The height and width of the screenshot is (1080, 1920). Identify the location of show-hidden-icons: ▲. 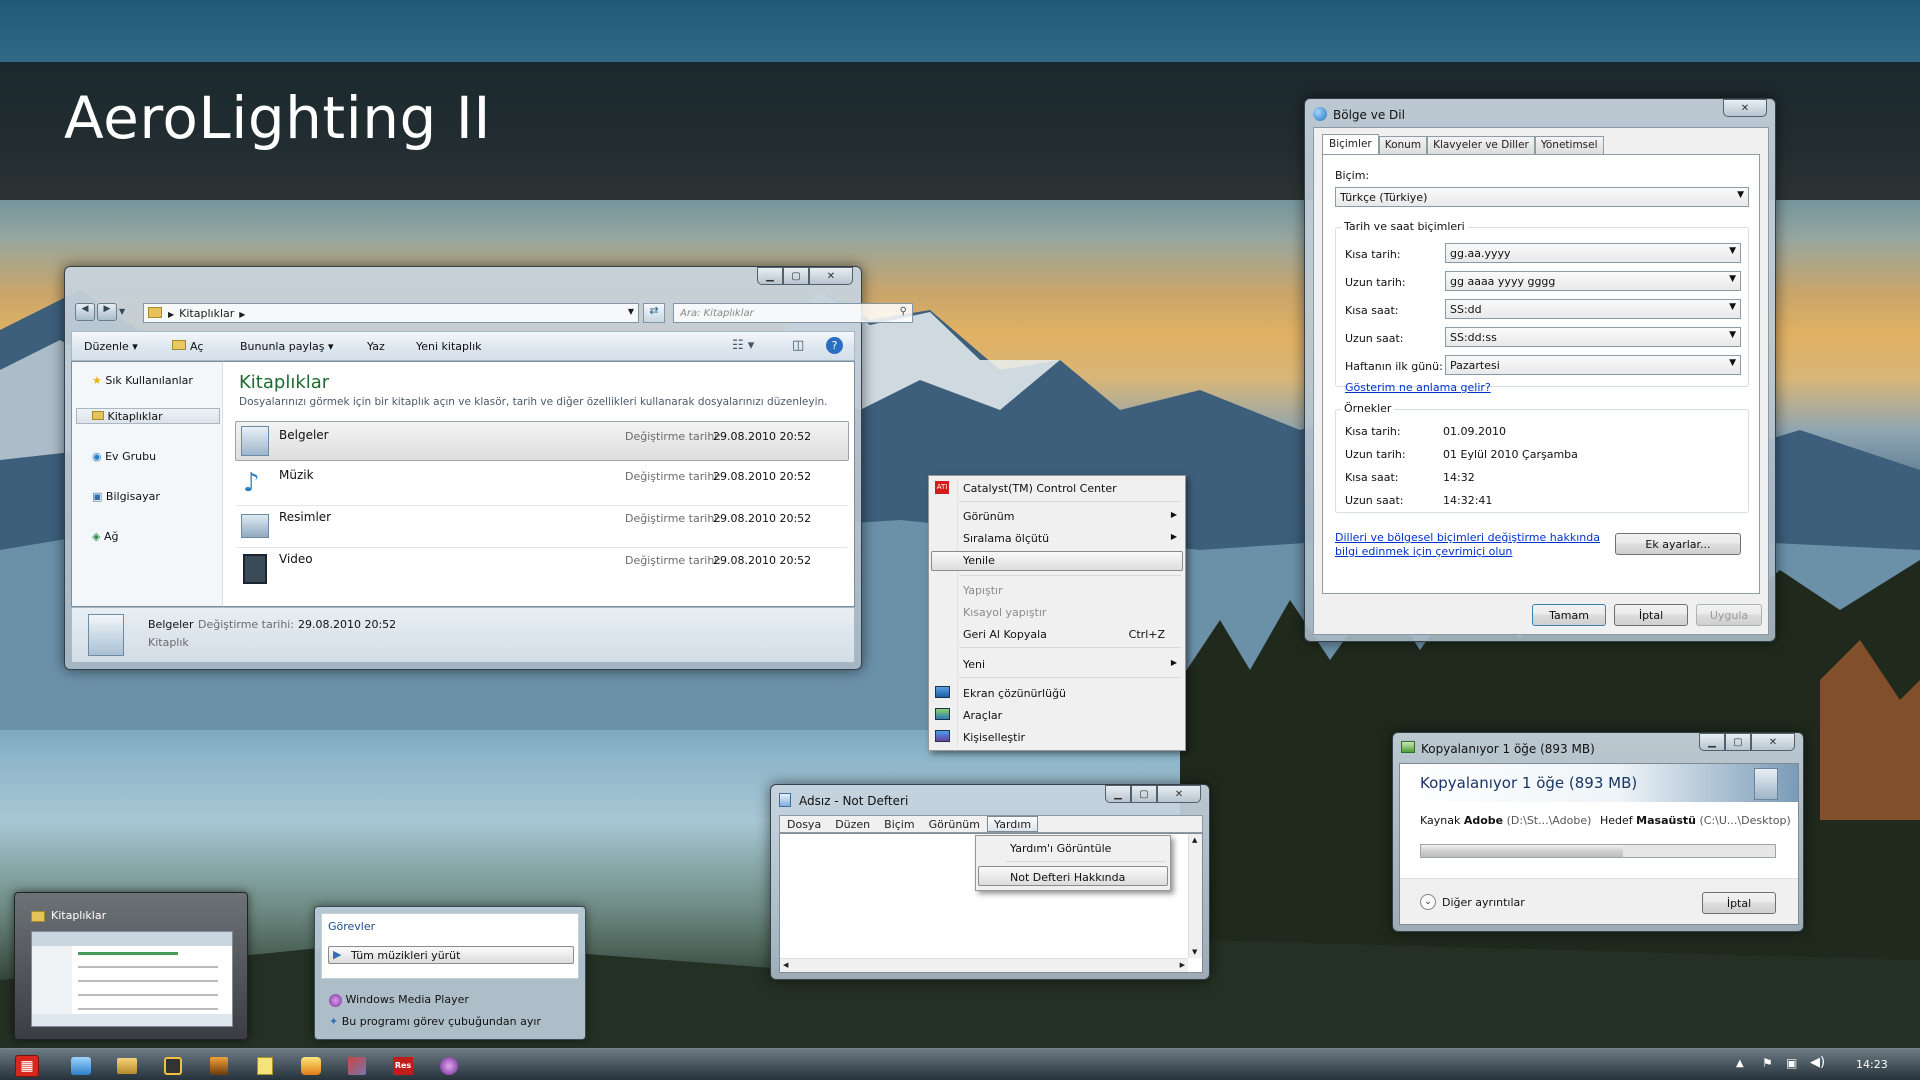
(1740, 1063).